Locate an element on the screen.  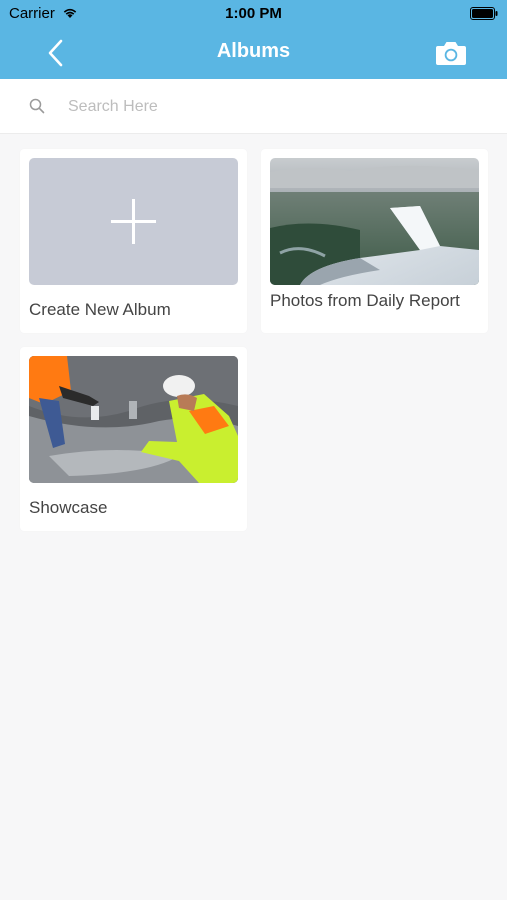
search-icon is located at coordinates (37, 106).